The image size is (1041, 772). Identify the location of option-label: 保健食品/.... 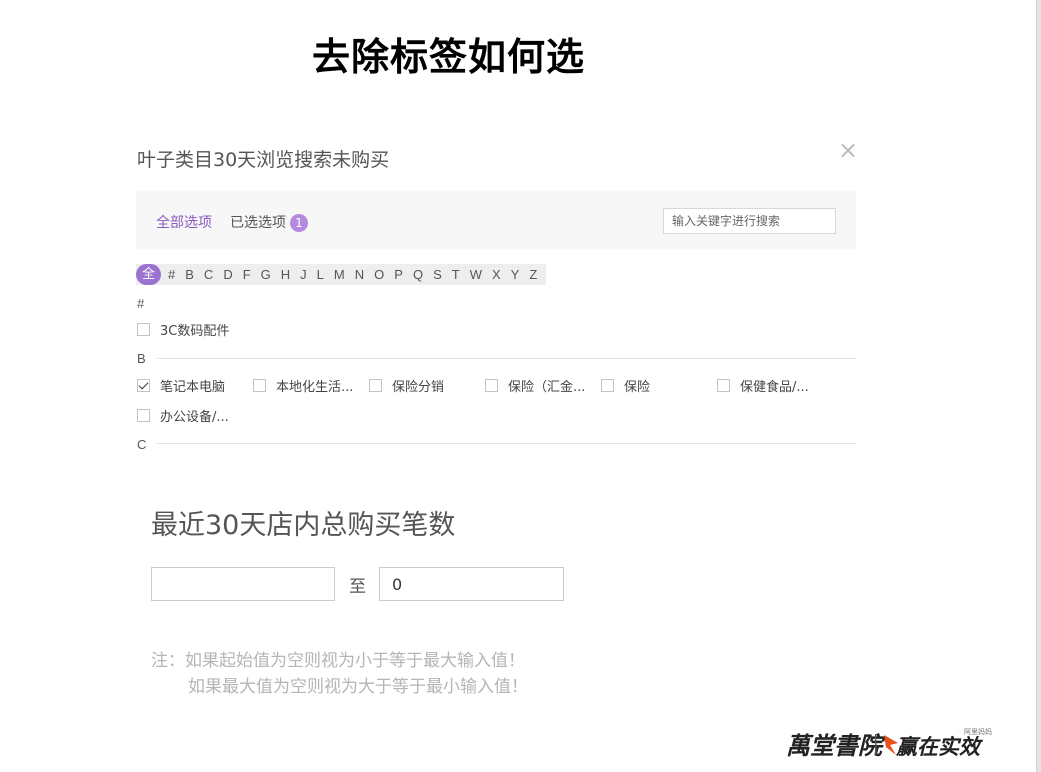
(774, 387).